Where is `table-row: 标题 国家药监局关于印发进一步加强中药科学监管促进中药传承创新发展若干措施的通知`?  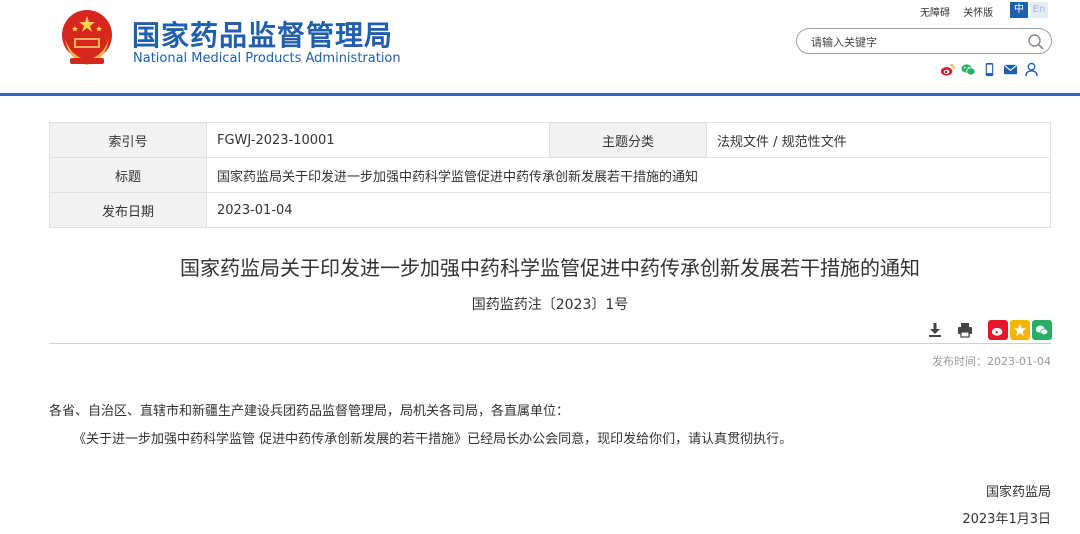
table-row: 标题 国家药监局关于印发进一步加强中药科学监管促进中药传承创新发展若干措施的通知 is located at coordinates (550, 175).